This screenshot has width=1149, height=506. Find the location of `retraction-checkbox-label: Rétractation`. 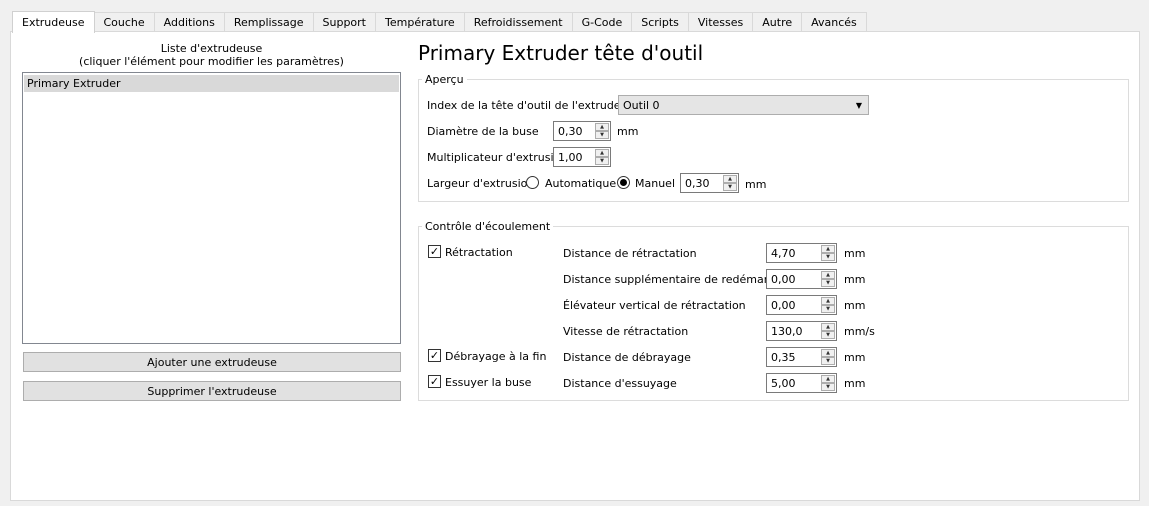

retraction-checkbox-label: Rétractation is located at coordinates (479, 252).